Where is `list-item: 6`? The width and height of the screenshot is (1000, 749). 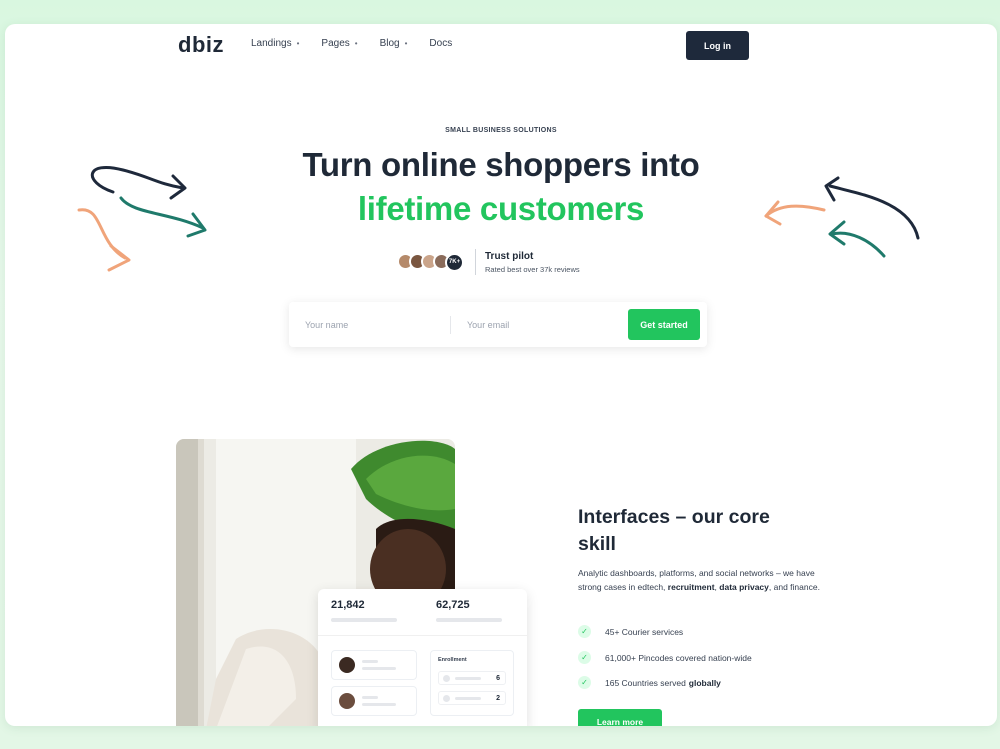
list-item: 6 is located at coordinates (472, 678).